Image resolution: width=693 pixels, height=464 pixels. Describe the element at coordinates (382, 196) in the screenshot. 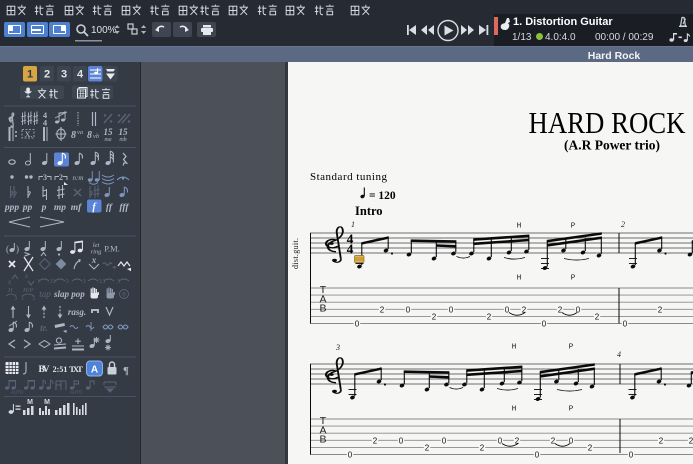

I see `svg-text: = 120` at that location.